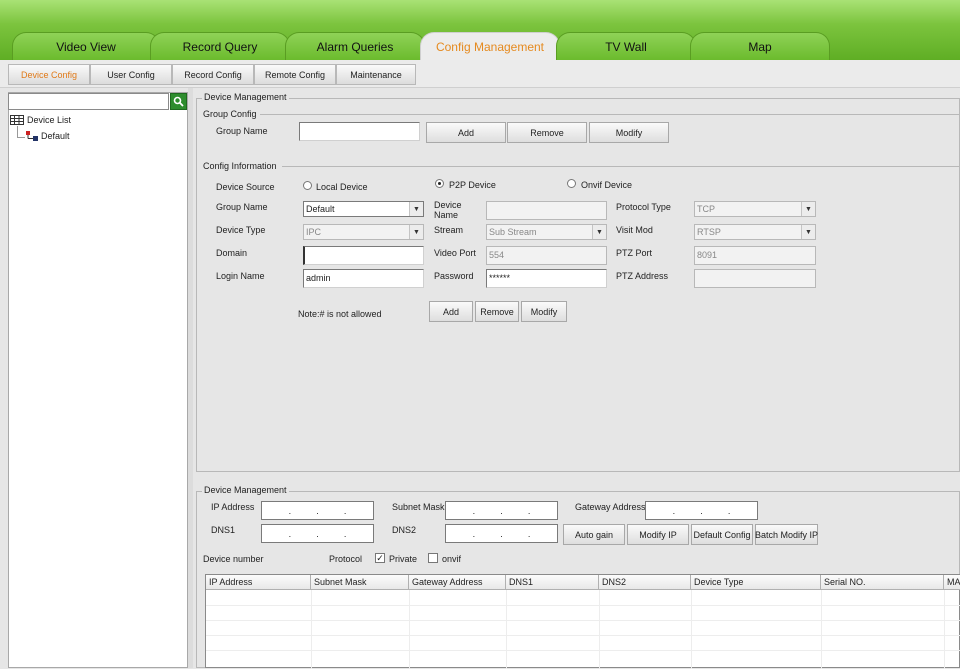  I want to click on config-modify-button: Modify, so click(544, 311).